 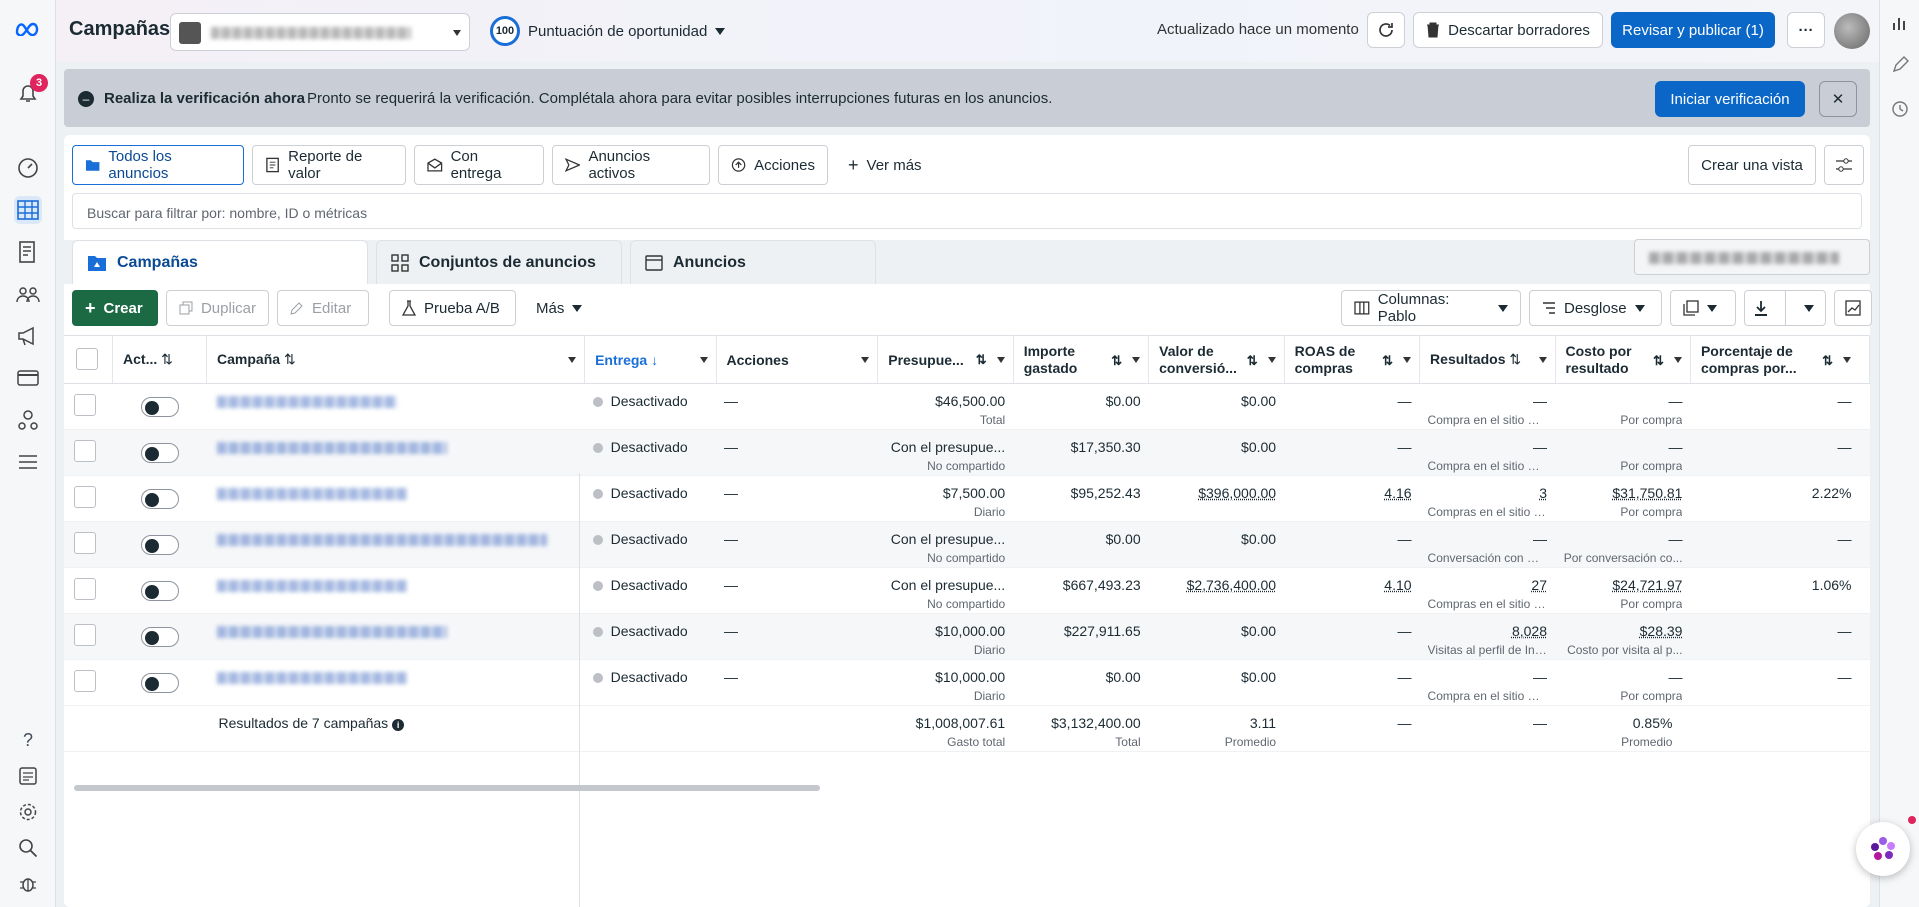 I want to click on review-publish-button: Revisar y publicar (1), so click(x=1693, y=30).